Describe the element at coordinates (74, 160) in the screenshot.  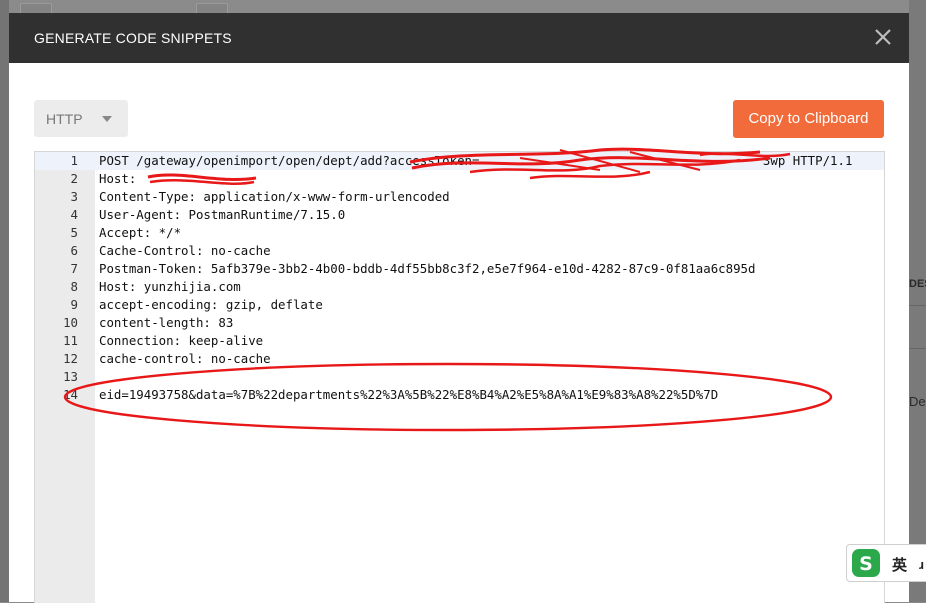
I see `line-number: 1` at that location.